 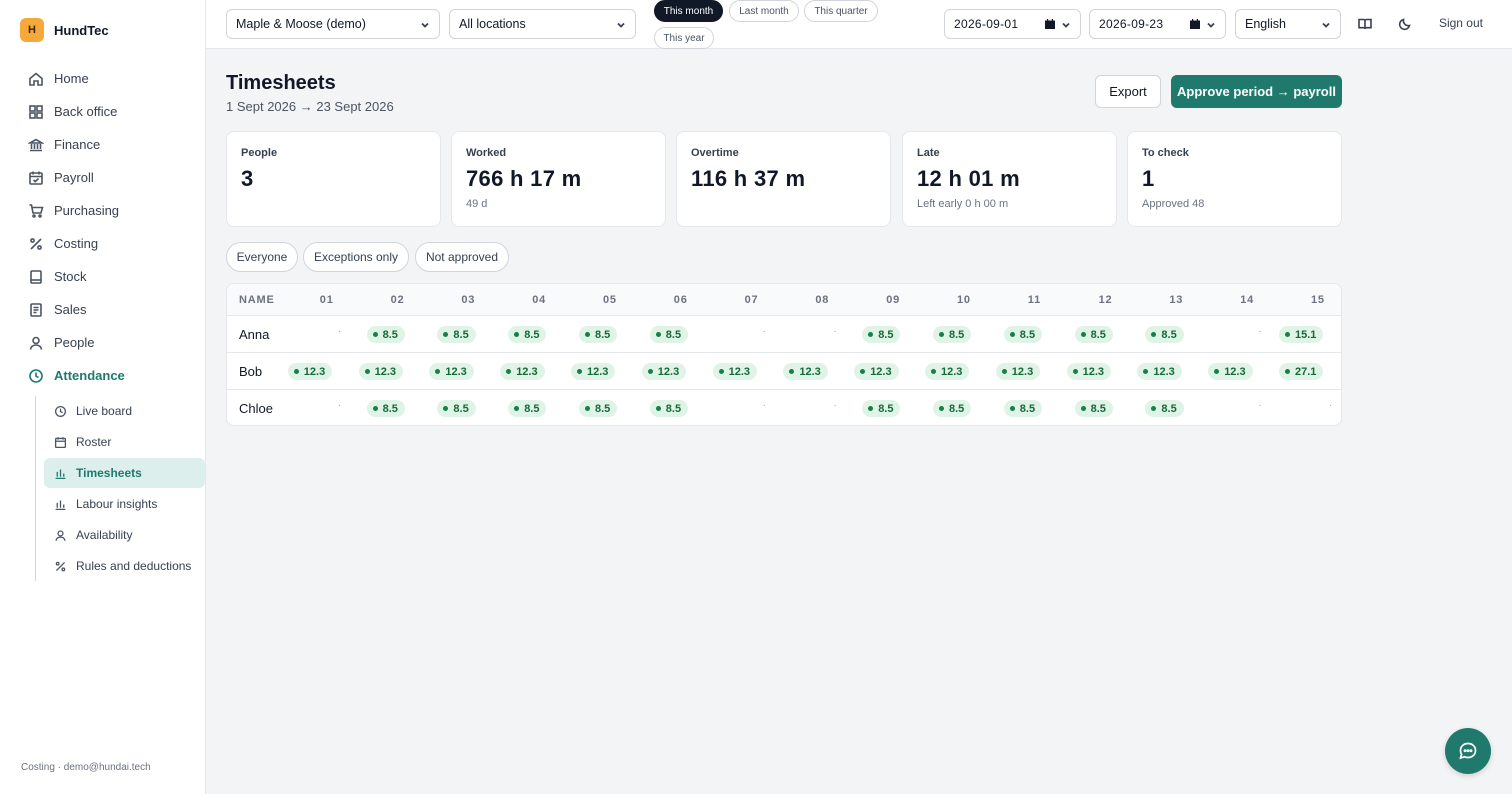 What do you see at coordinates (102, 144) in the screenshot?
I see `sidebar-item-finance: Finance` at bounding box center [102, 144].